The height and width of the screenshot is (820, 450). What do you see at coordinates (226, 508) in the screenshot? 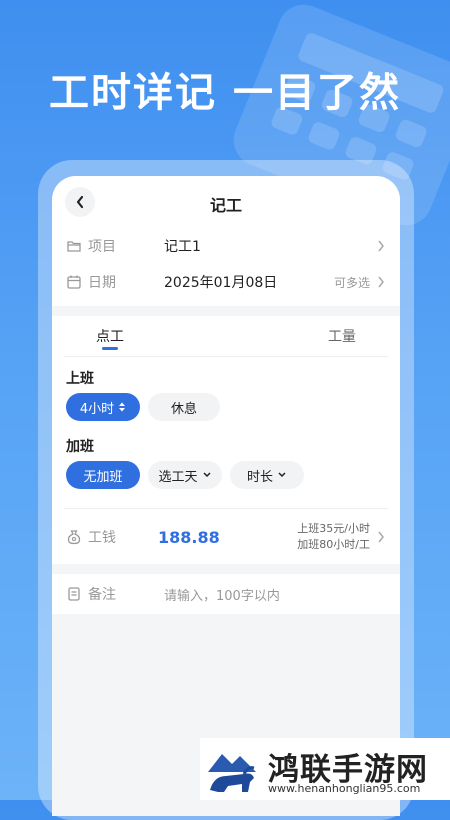
I see `divider` at bounding box center [226, 508].